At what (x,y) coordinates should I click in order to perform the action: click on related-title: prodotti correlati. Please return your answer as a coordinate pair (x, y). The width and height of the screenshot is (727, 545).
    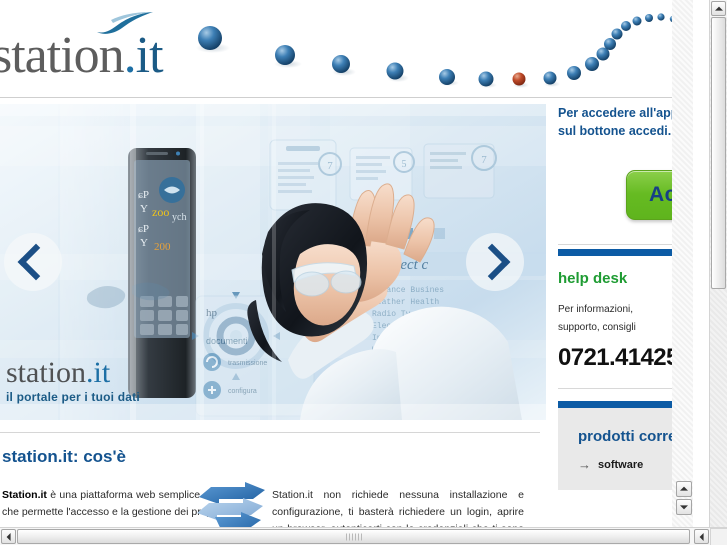
    Looking at the image, I should click on (625, 437).